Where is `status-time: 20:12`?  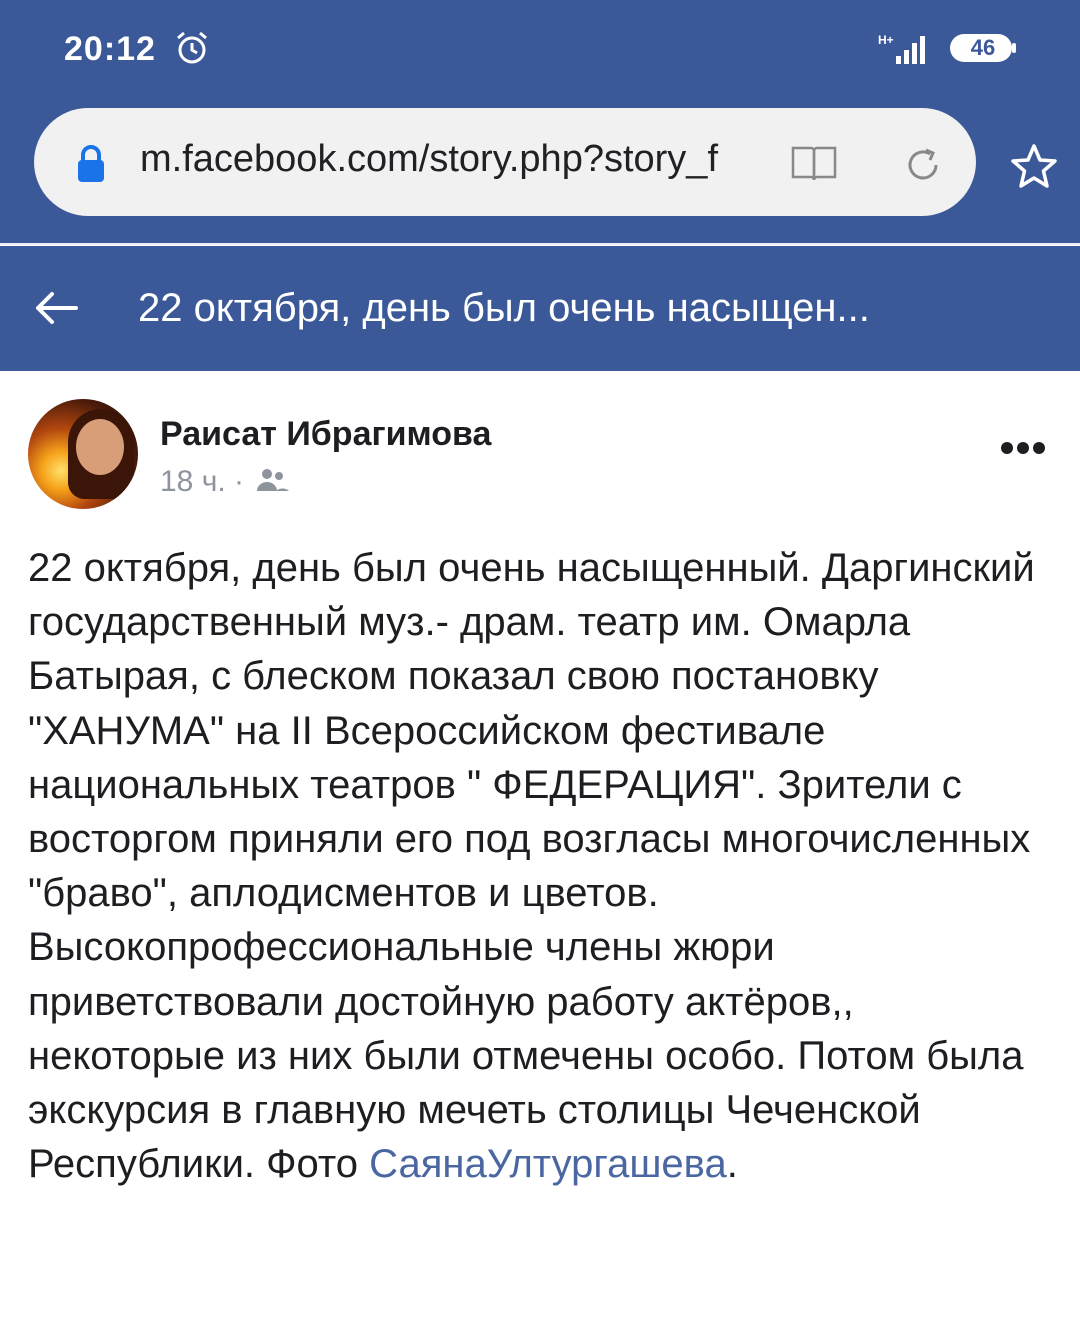
status-time: 20:12 is located at coordinates (110, 49).